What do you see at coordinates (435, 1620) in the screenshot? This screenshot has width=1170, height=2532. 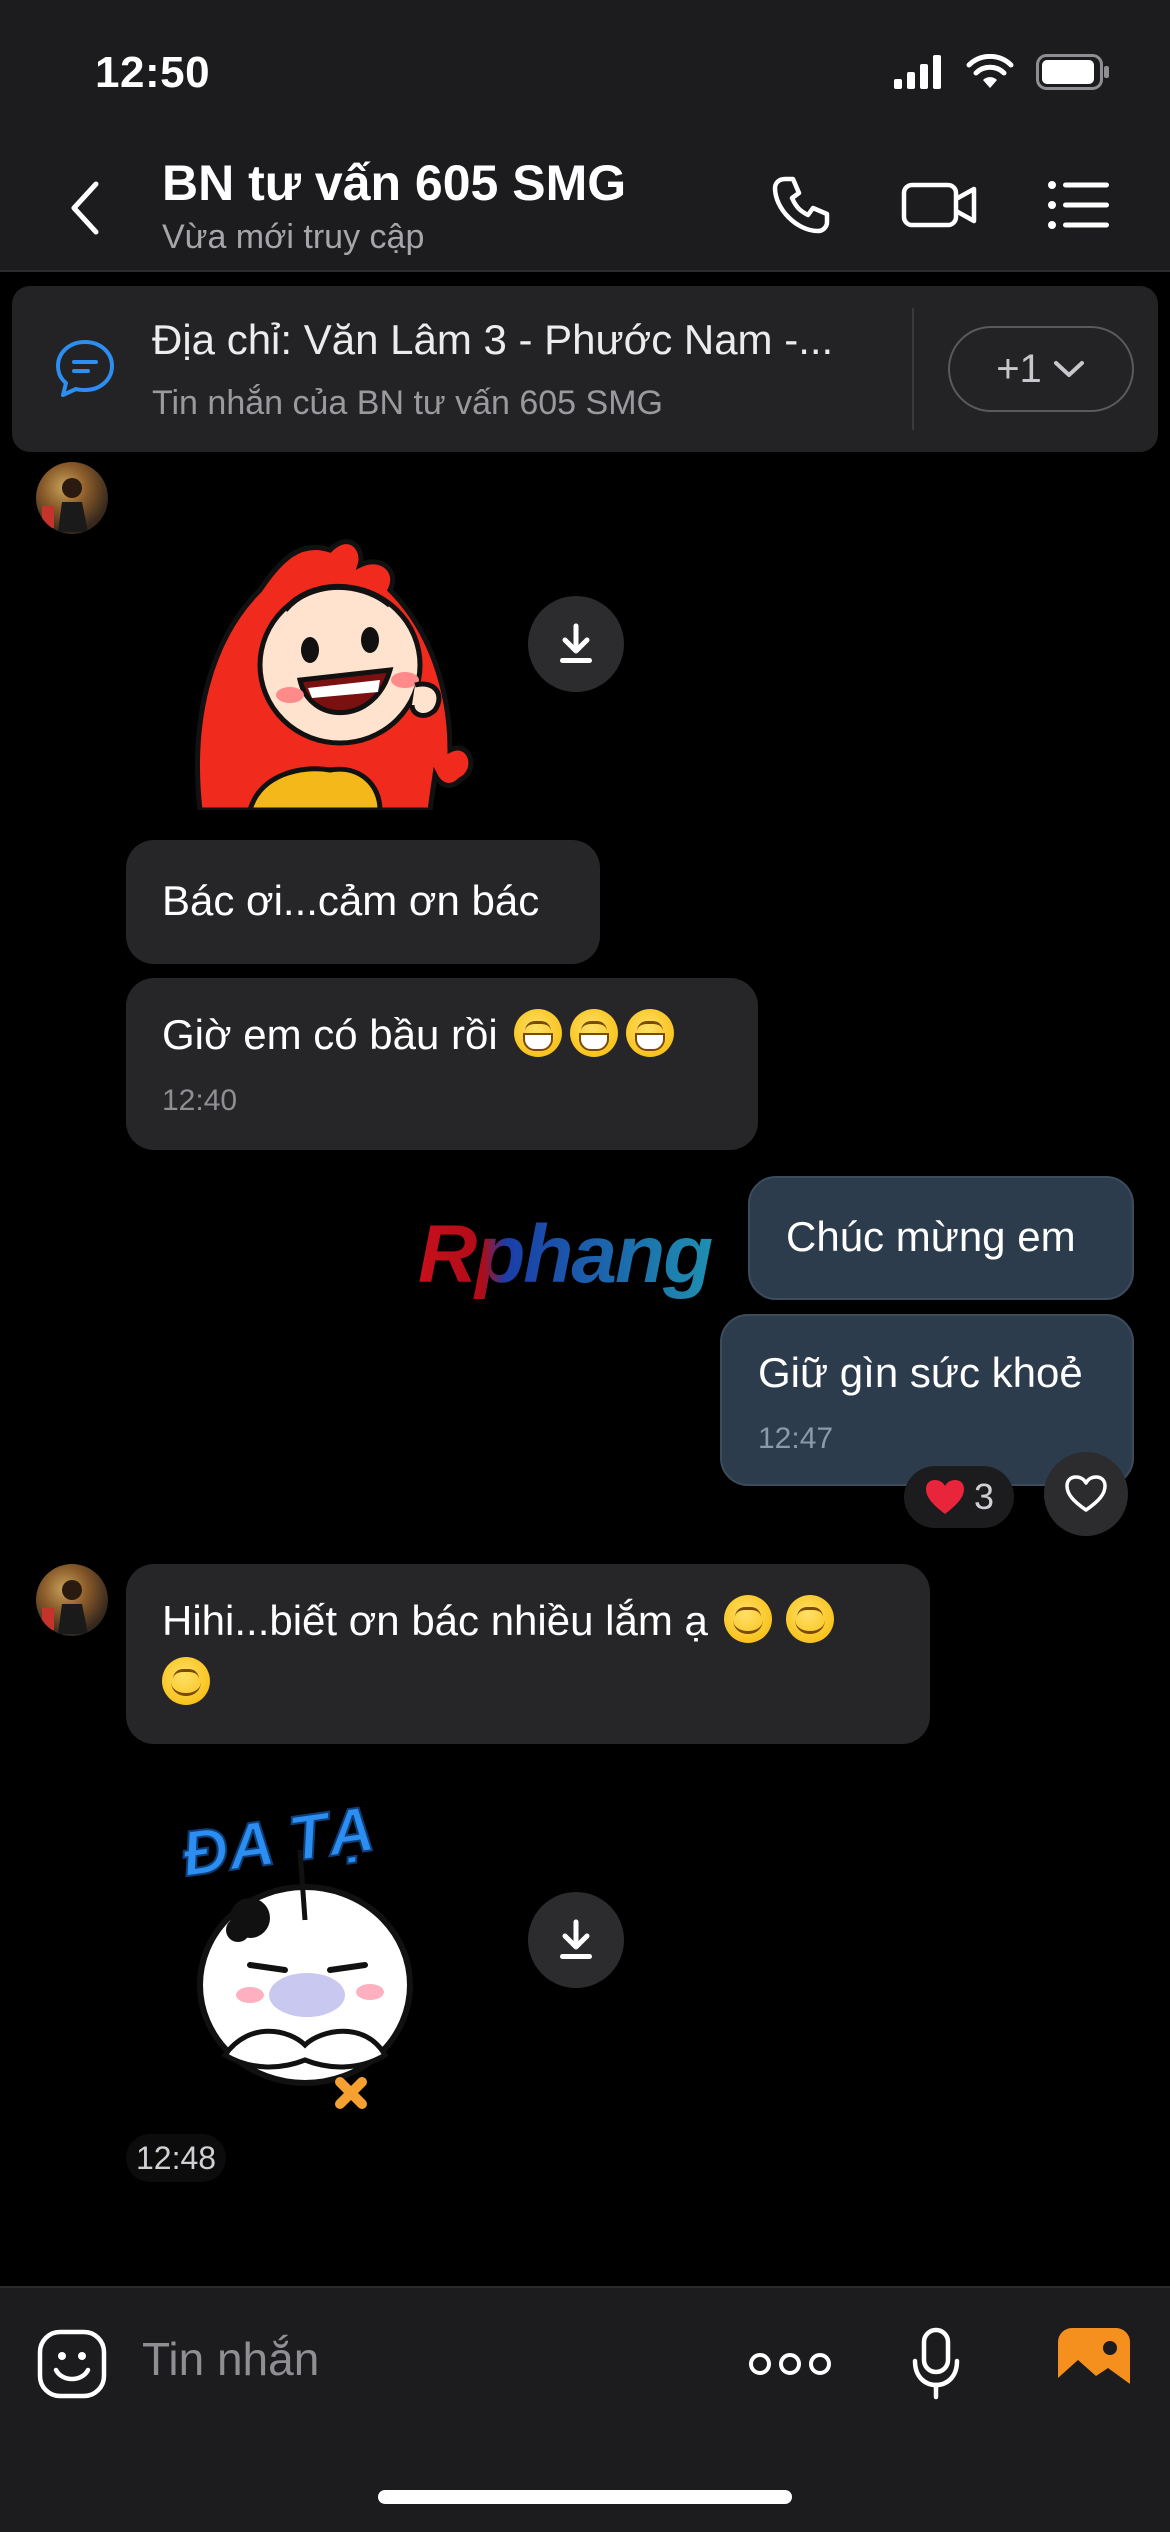 I see `message-text: Hihi...biết ơn bác nhiều lắm ạ` at bounding box center [435, 1620].